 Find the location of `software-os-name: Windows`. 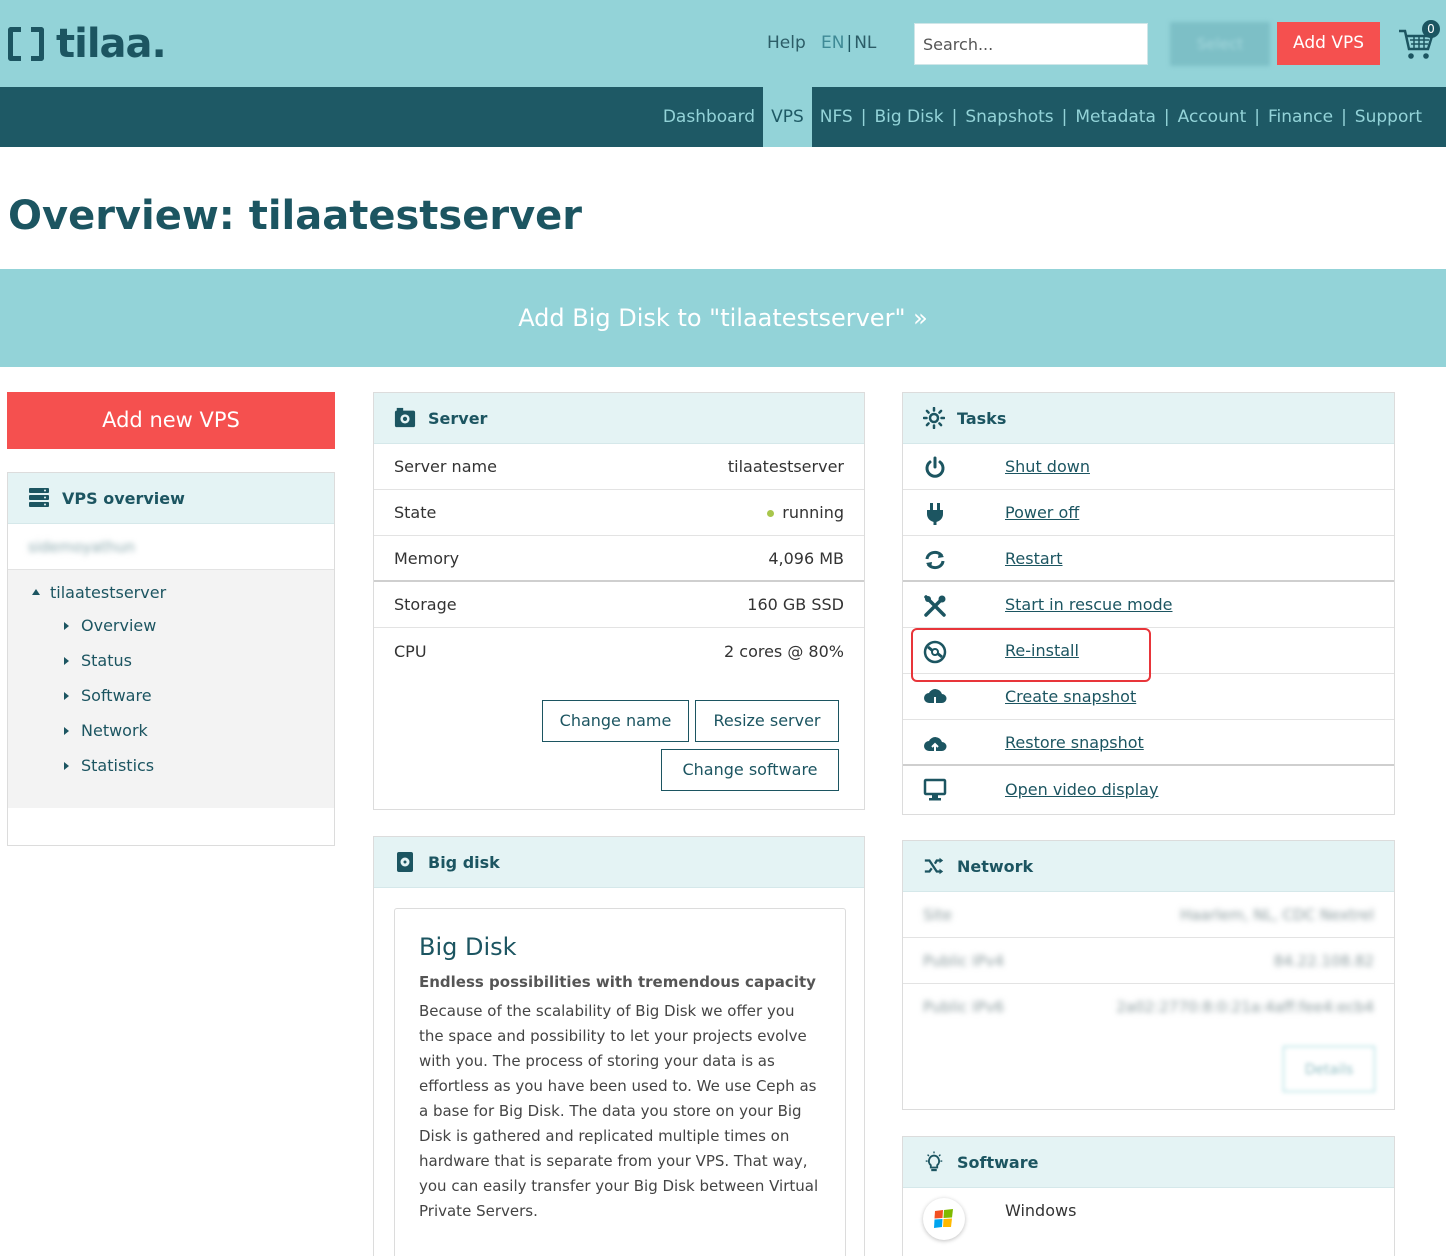

software-os-name: Windows is located at coordinates (1041, 1210).